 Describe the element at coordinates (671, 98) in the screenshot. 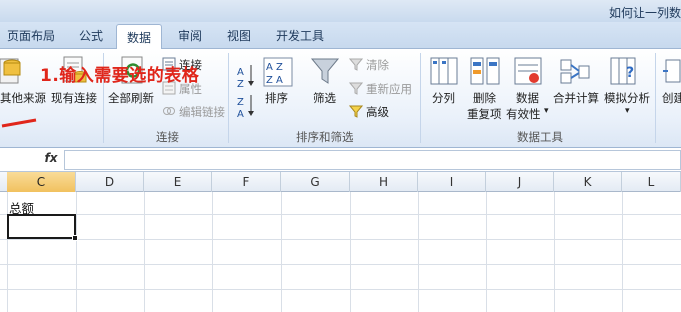

I see `create-group-button: 创建` at that location.